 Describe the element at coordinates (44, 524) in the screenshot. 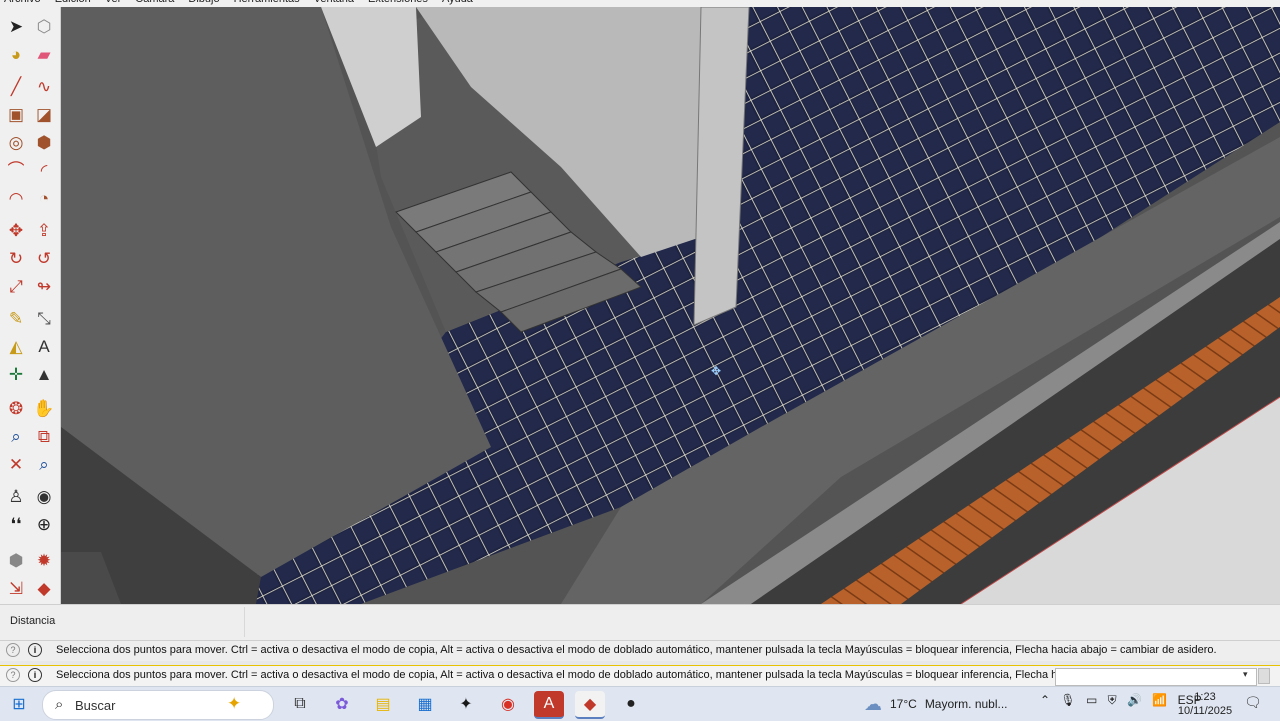

I see `section-plane-icon: ⊕` at that location.